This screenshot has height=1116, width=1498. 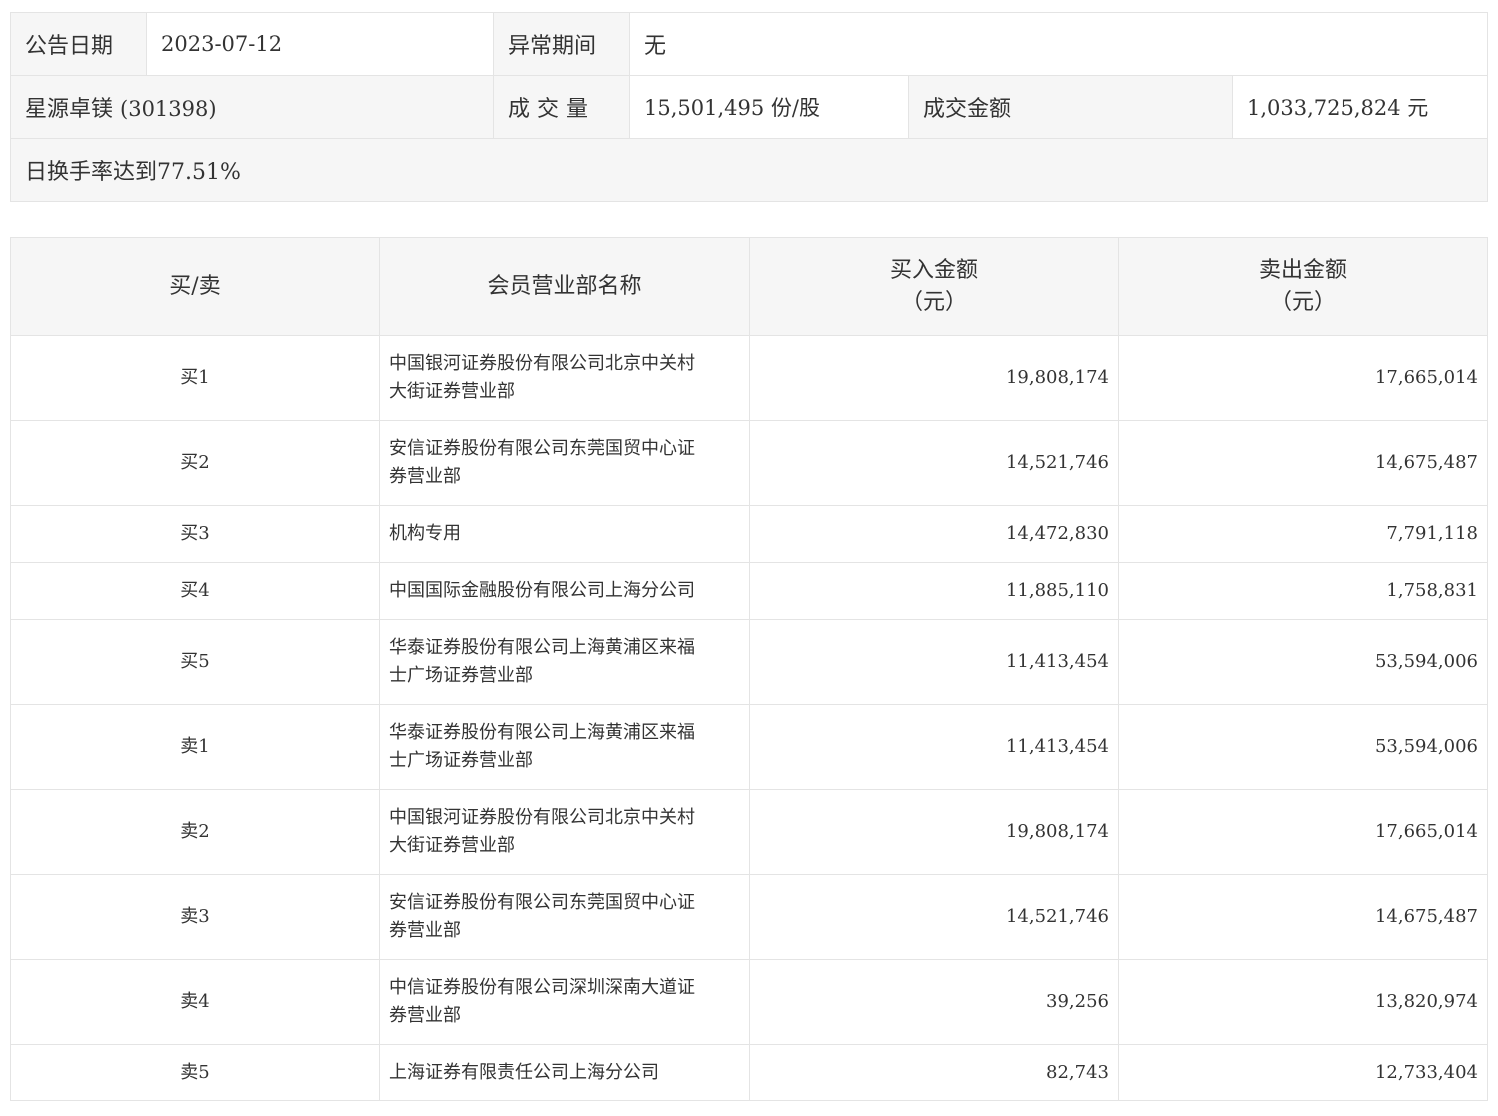 I want to click on row-buy-amount: 14,472,830, so click(x=934, y=534).